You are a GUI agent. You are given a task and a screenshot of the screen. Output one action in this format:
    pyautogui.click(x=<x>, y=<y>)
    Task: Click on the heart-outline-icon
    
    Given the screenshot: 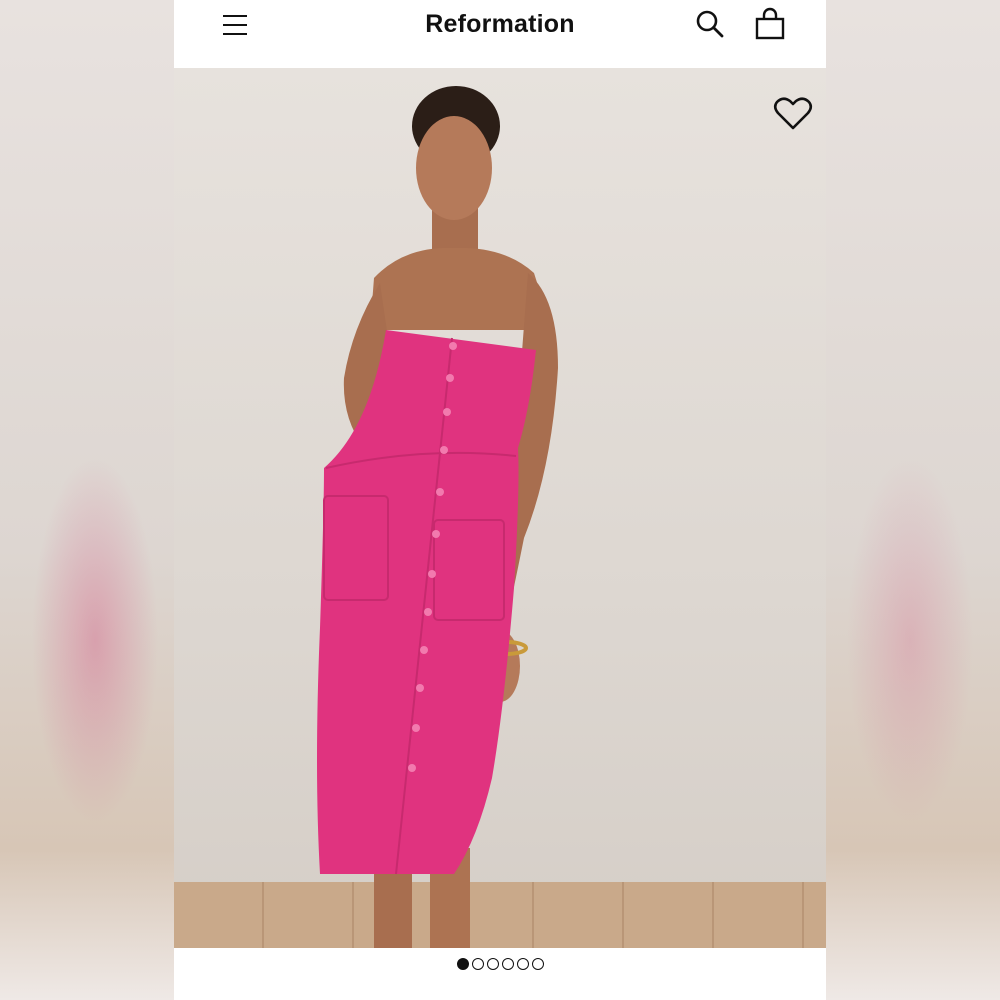 What is the action you would take?
    pyautogui.click(x=793, y=113)
    